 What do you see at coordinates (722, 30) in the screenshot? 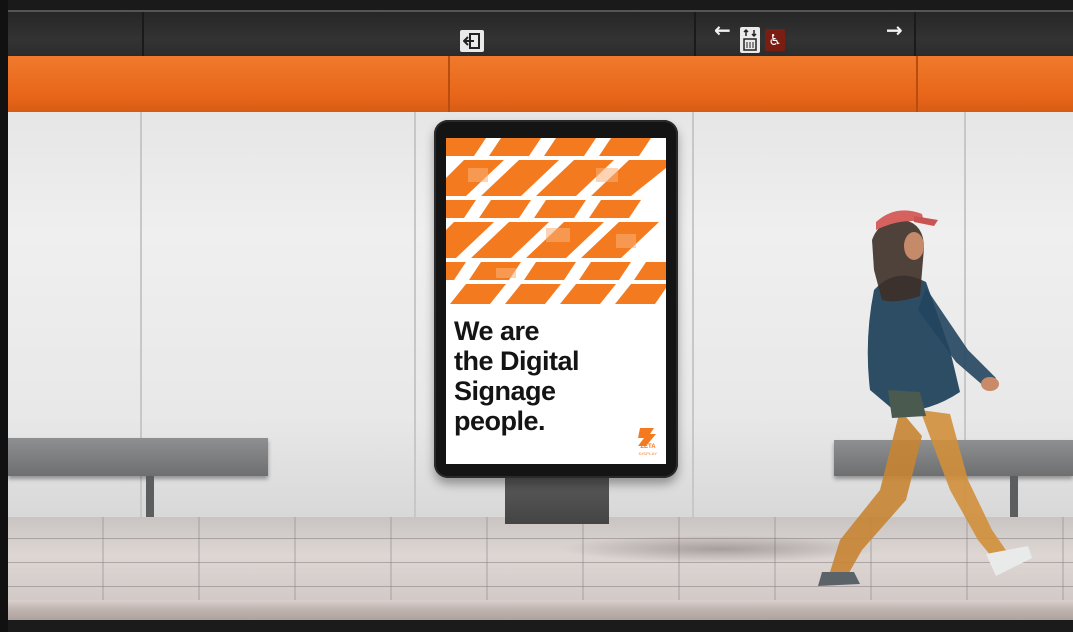
I see `left-arrow-icon: ←` at bounding box center [722, 30].